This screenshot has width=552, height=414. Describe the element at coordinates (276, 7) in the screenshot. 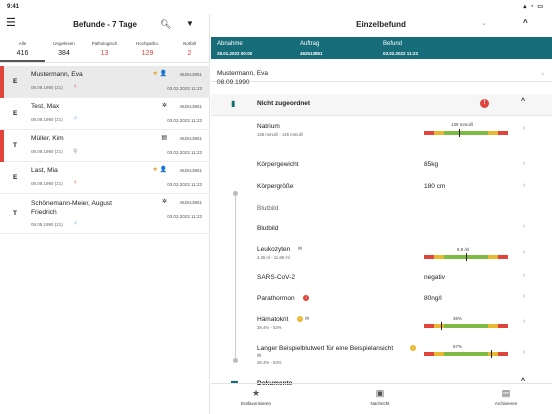

I see `status-bar: 9:41 ▴ ◔ ▭` at that location.